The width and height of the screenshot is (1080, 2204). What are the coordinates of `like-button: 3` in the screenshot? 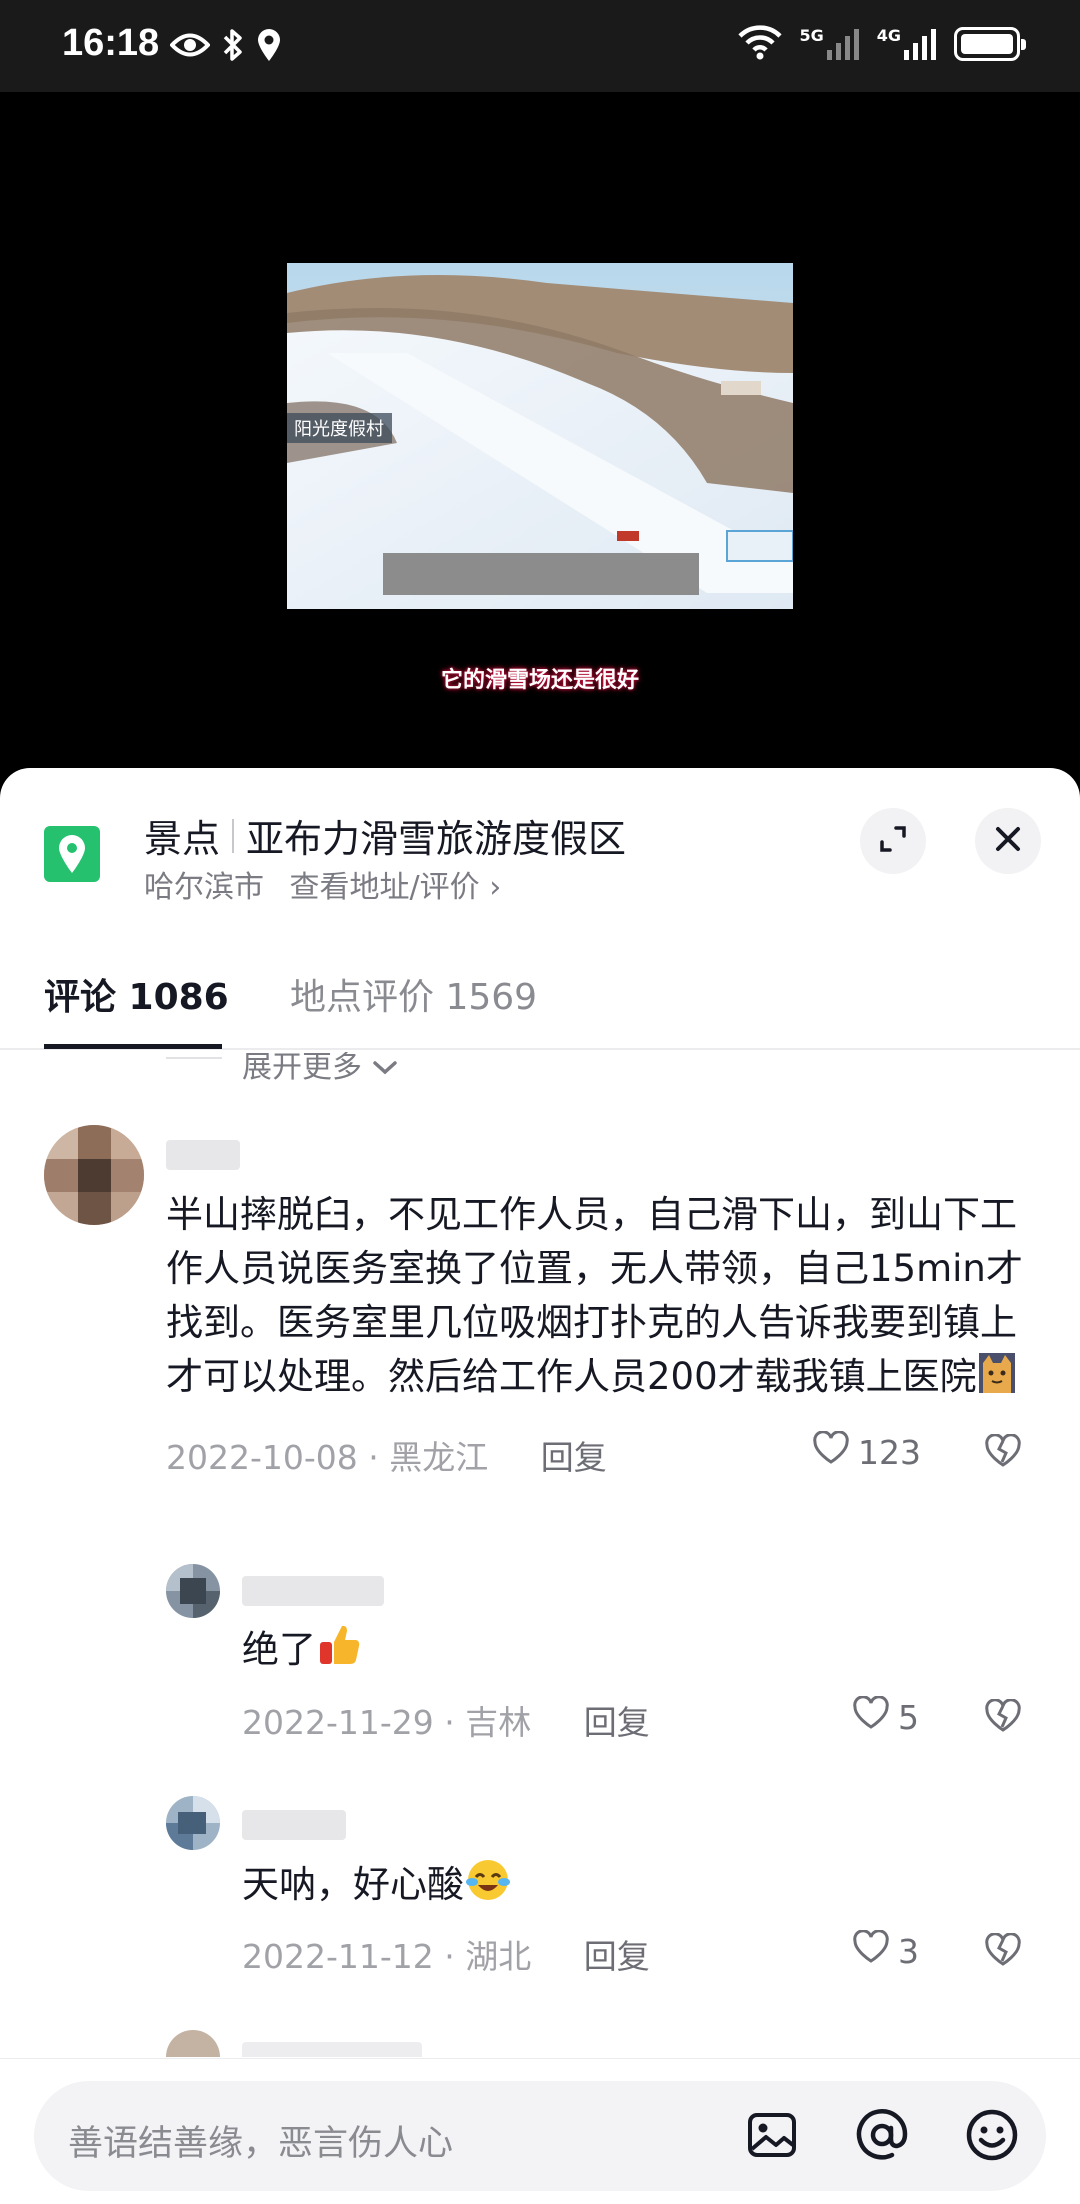 It's located at (885, 1950).